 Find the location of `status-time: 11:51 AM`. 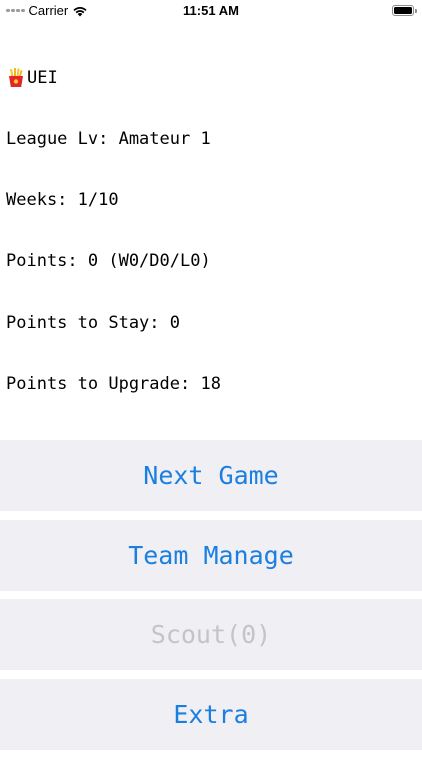

status-time: 11:51 AM is located at coordinates (211, 10).